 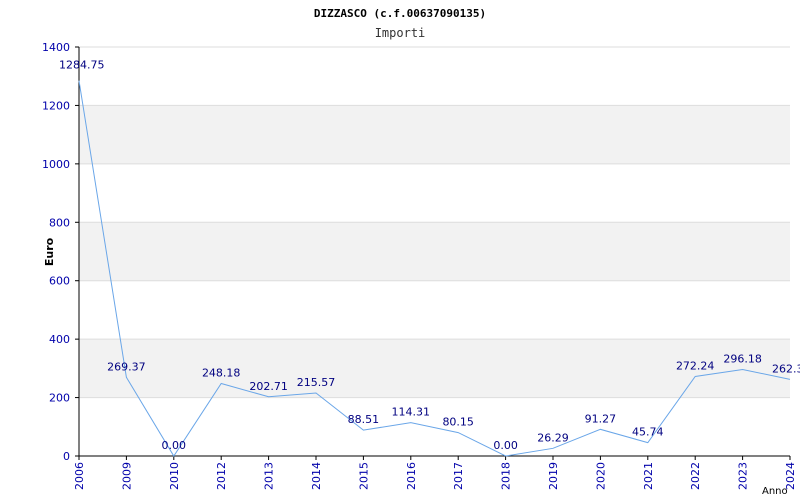 I want to click on y-tick-label: 1200, so click(x=56, y=105).